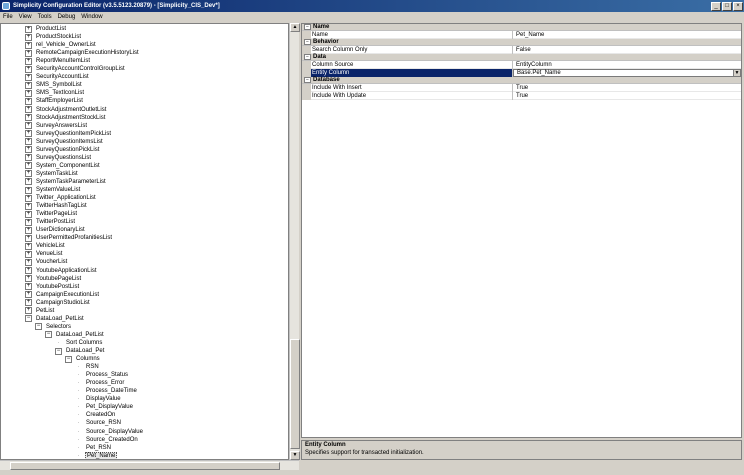 The height and width of the screenshot is (475, 744). What do you see at coordinates (412, 95) in the screenshot?
I see `property-name: Include With Update` at bounding box center [412, 95].